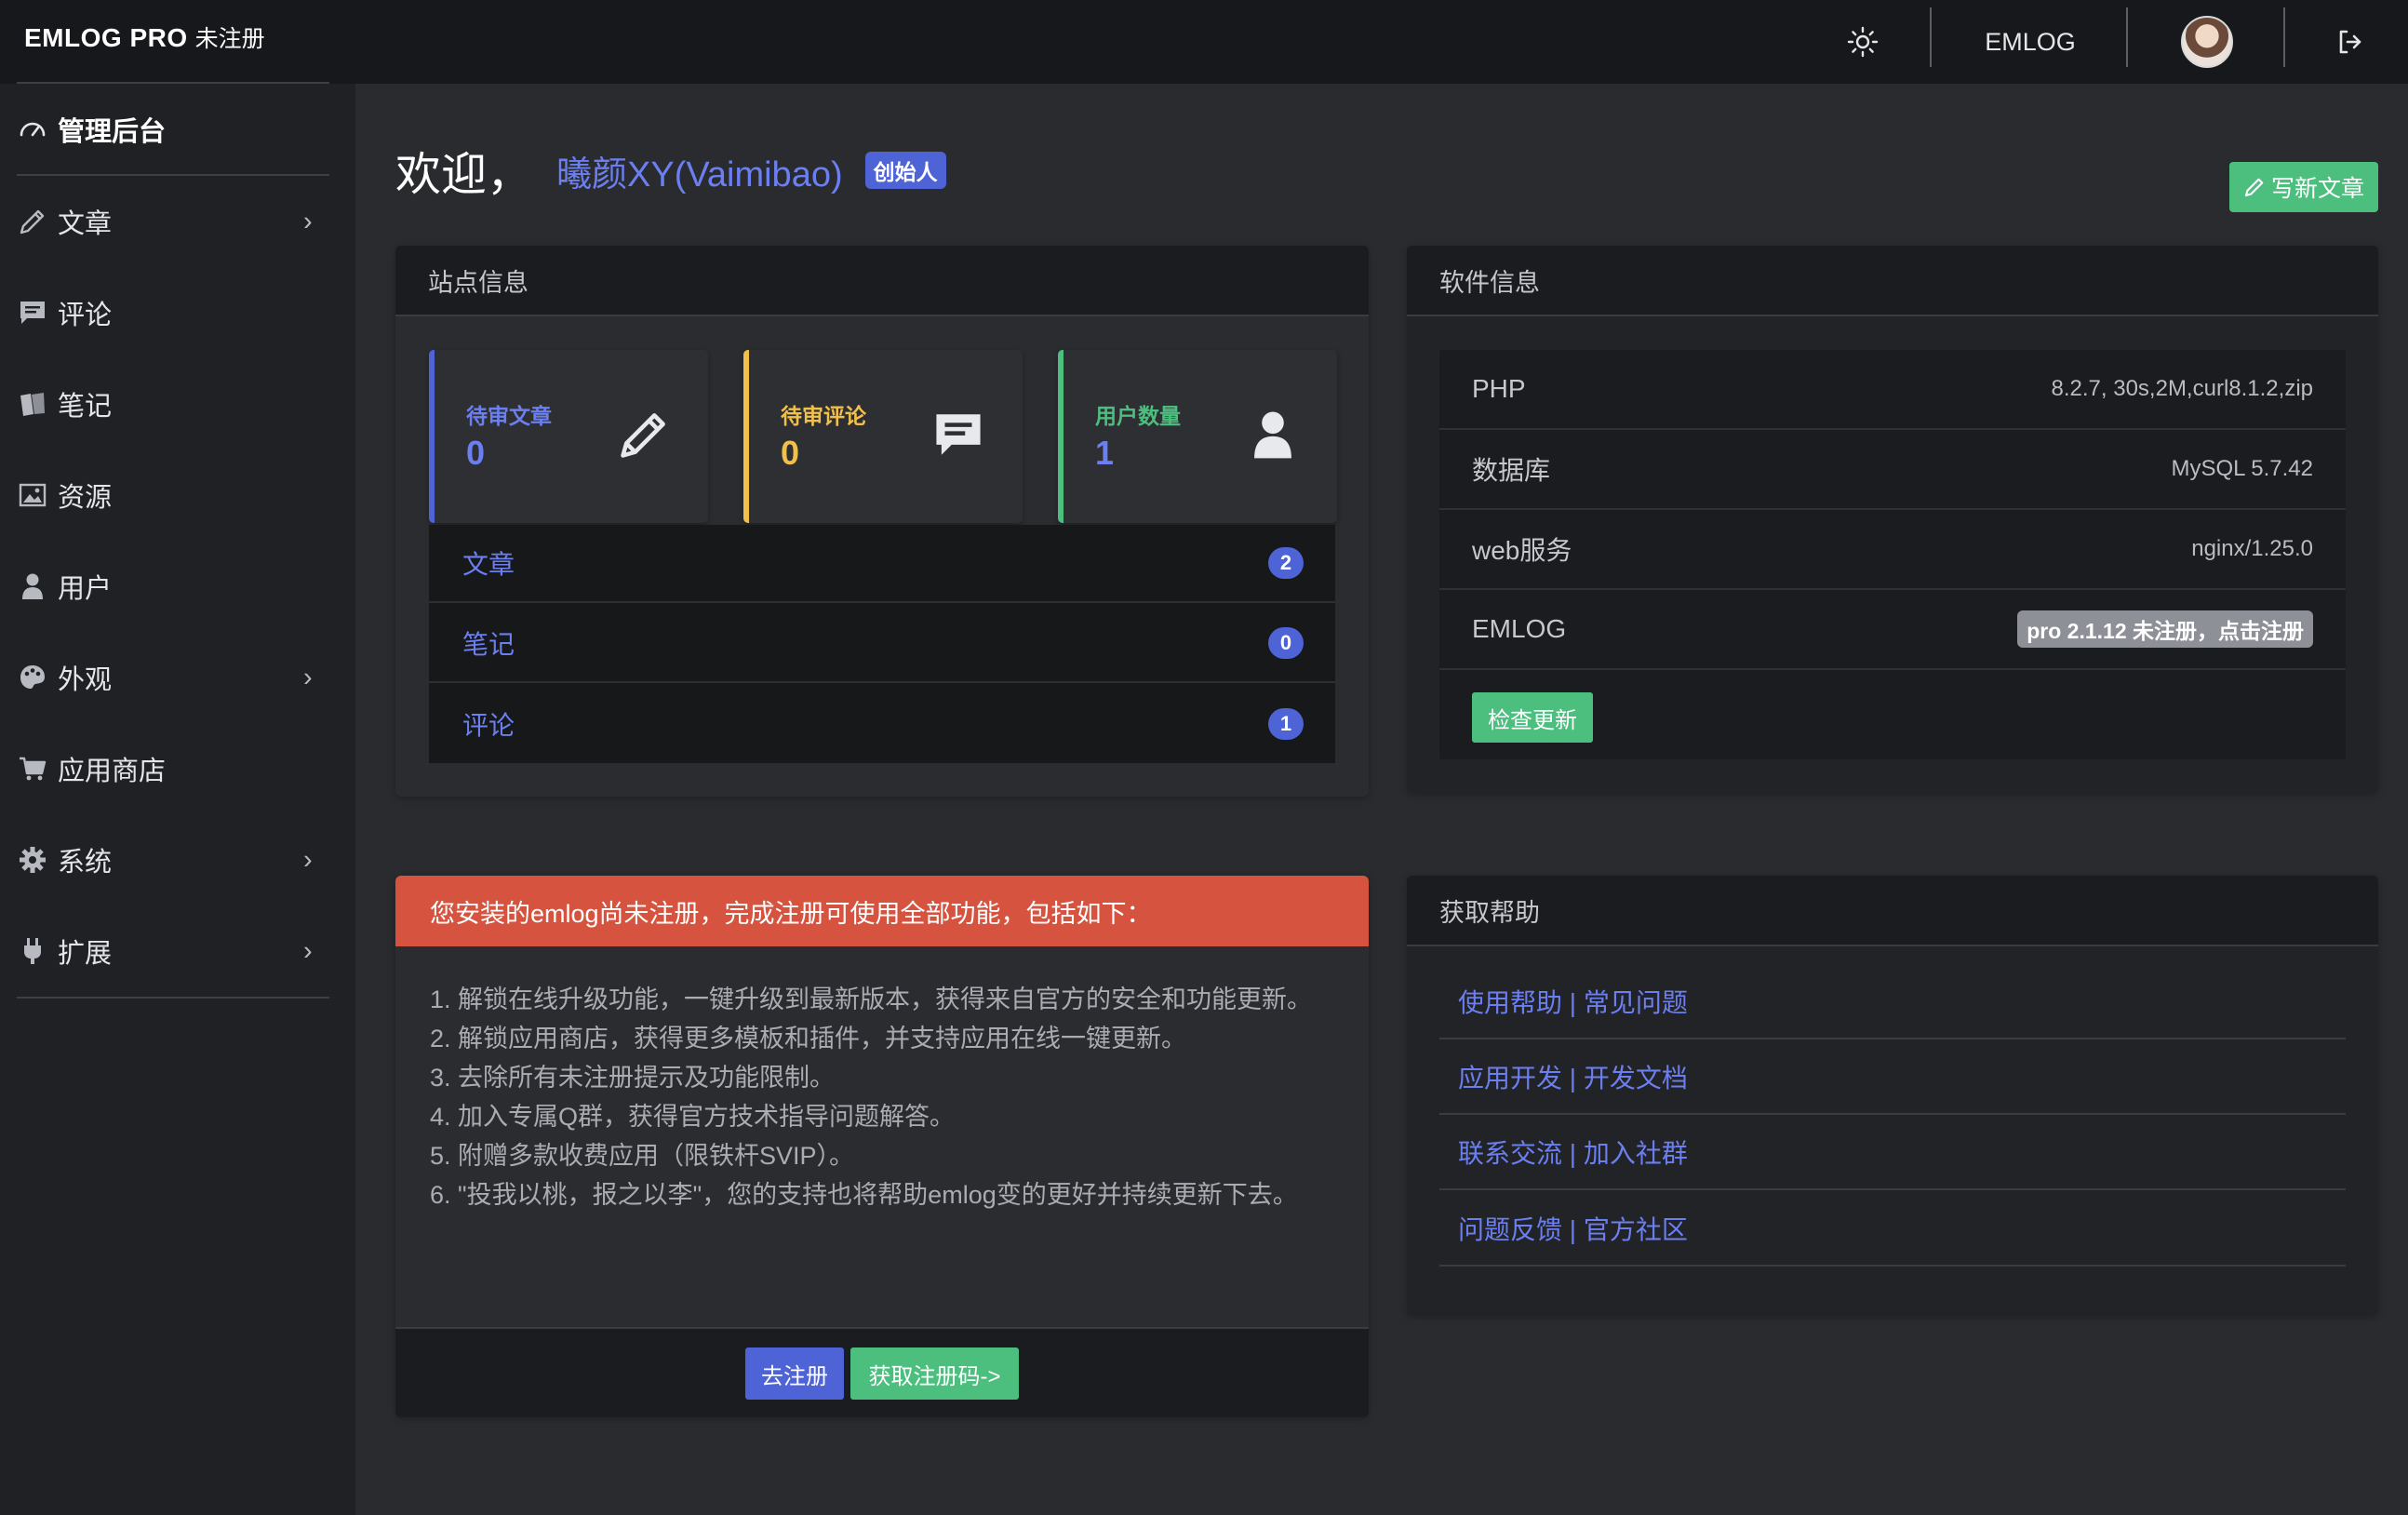  I want to click on brand-logo: EMLOG PRO 未注册, so click(145, 41).